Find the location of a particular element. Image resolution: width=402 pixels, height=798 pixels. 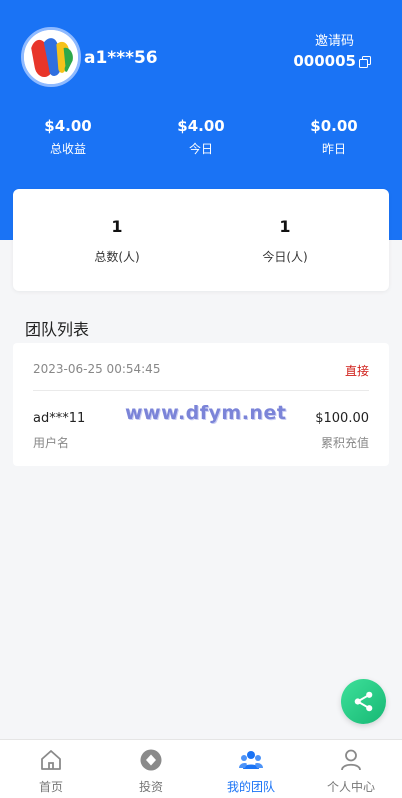

total-earnings-stat: $4.00 总收益 is located at coordinates (68, 137).